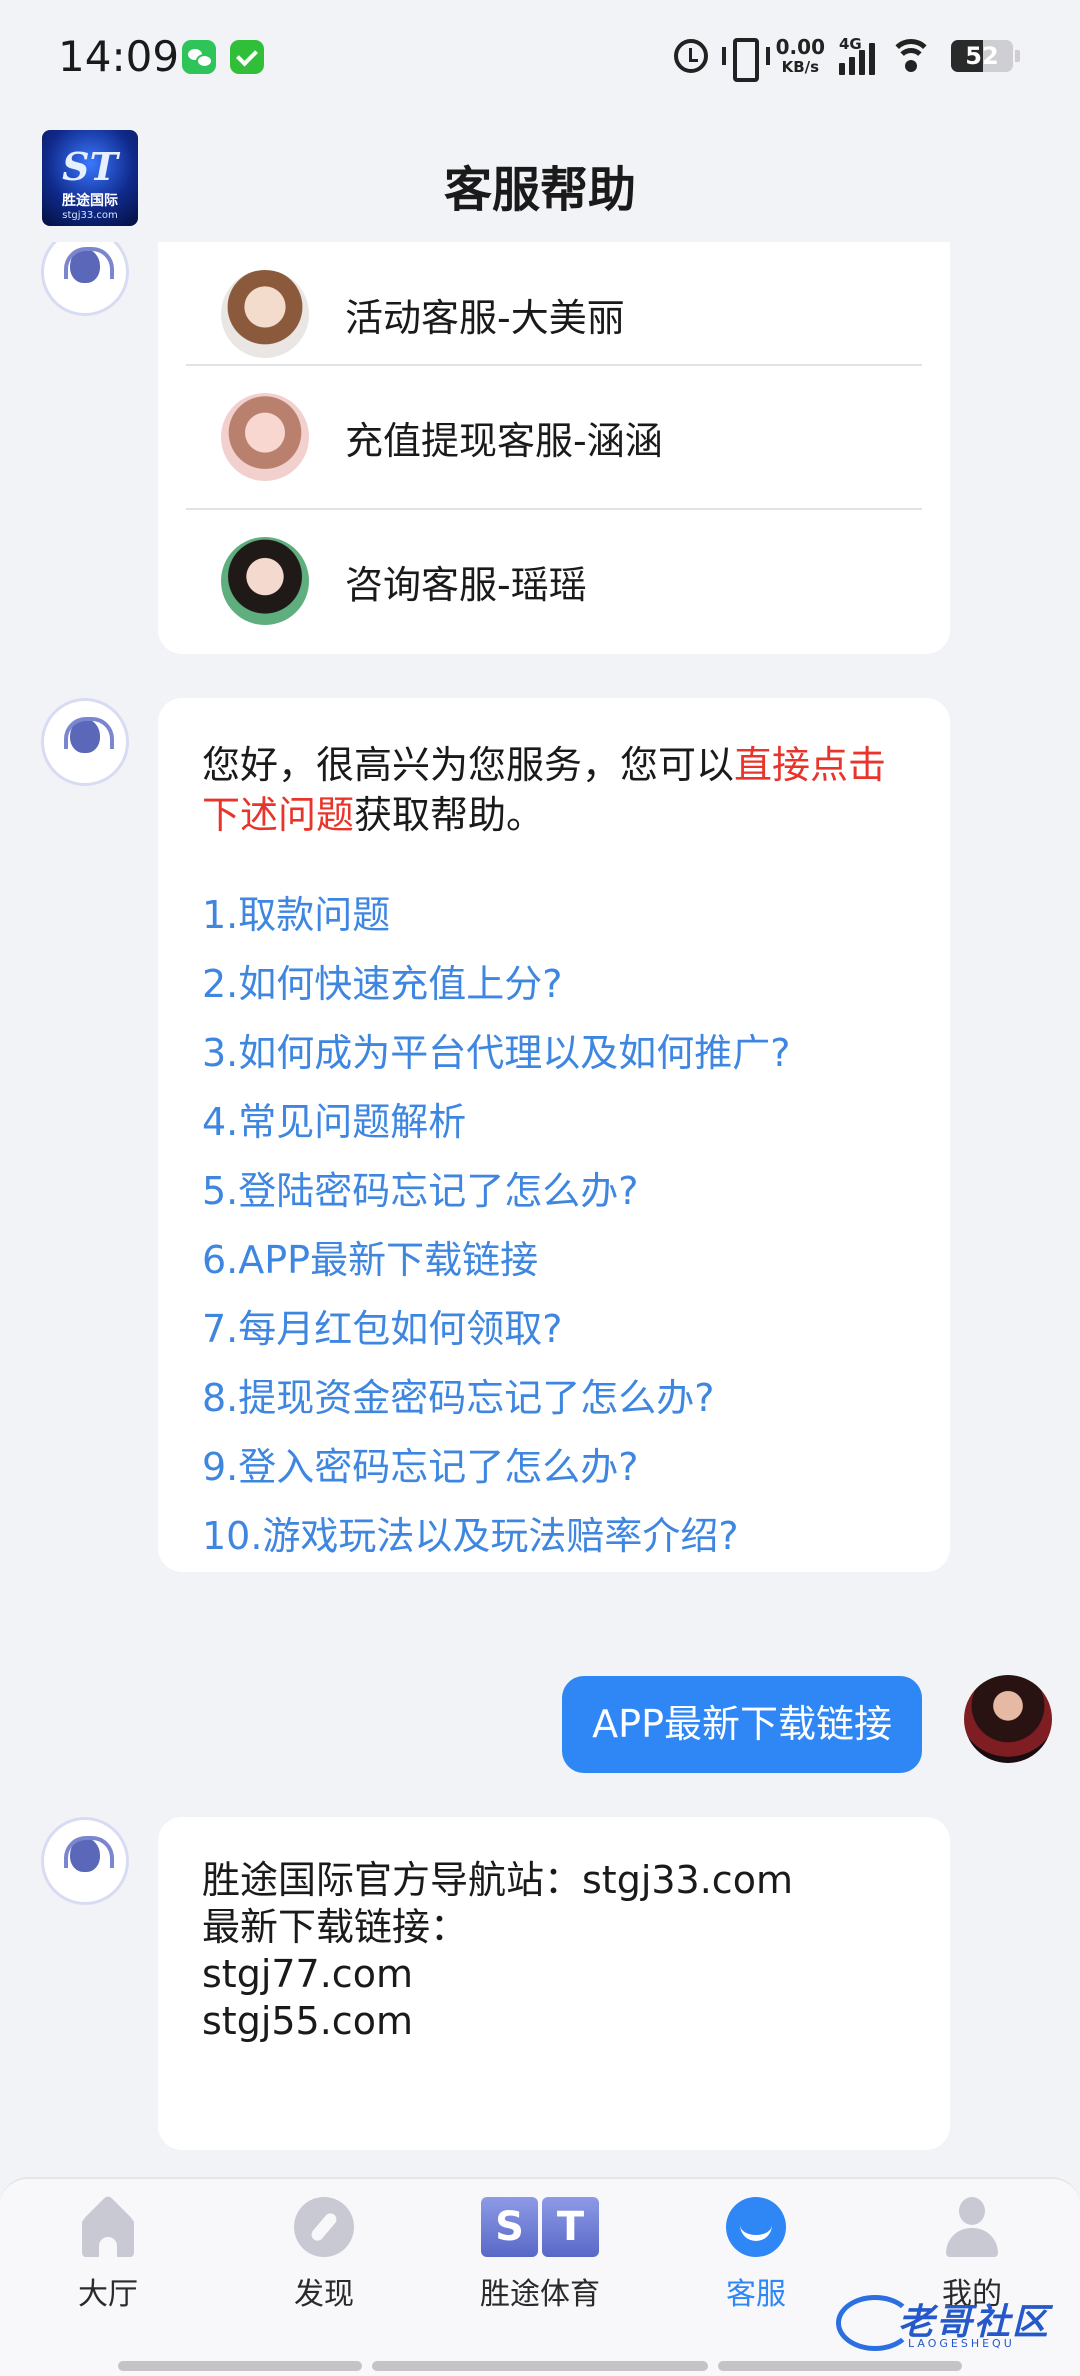 This screenshot has height=2376, width=1080. What do you see at coordinates (554, 1329) in the screenshot?
I see `faq-link: 7.每月红包如何领取?` at bounding box center [554, 1329].